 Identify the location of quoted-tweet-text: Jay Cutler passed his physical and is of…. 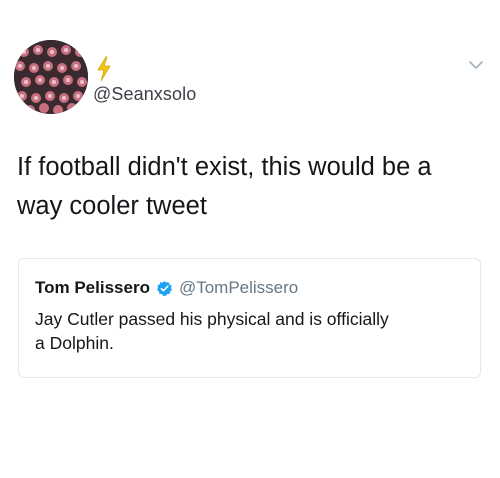
(250, 331).